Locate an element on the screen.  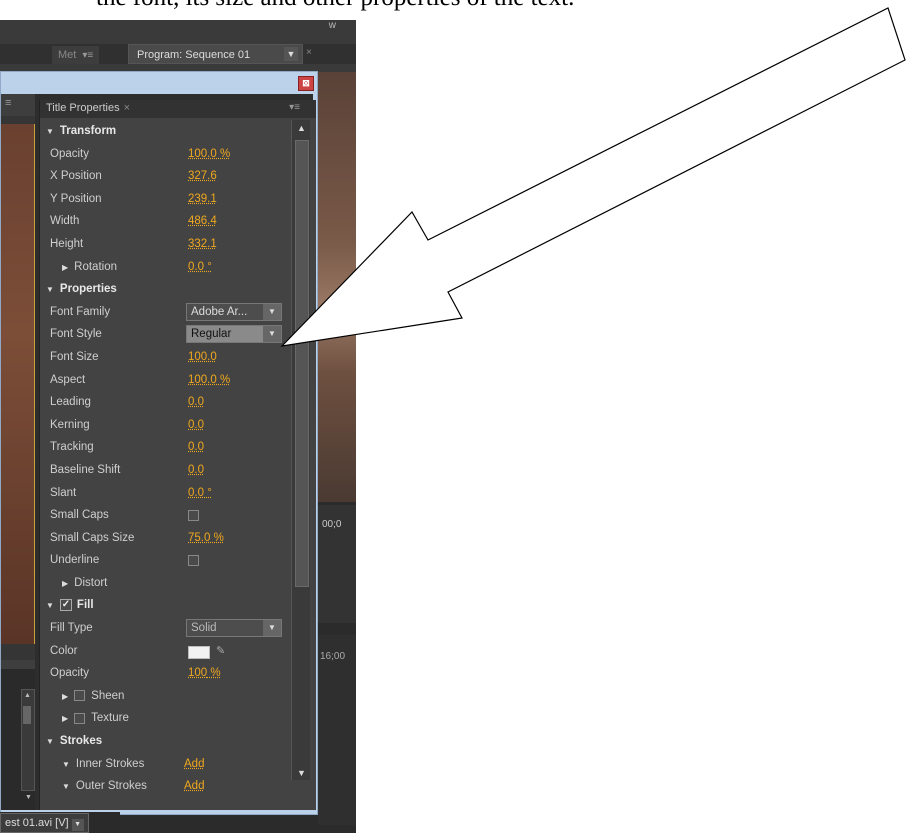
designer-tab-strip: ≡ is located at coordinates (18, 105).